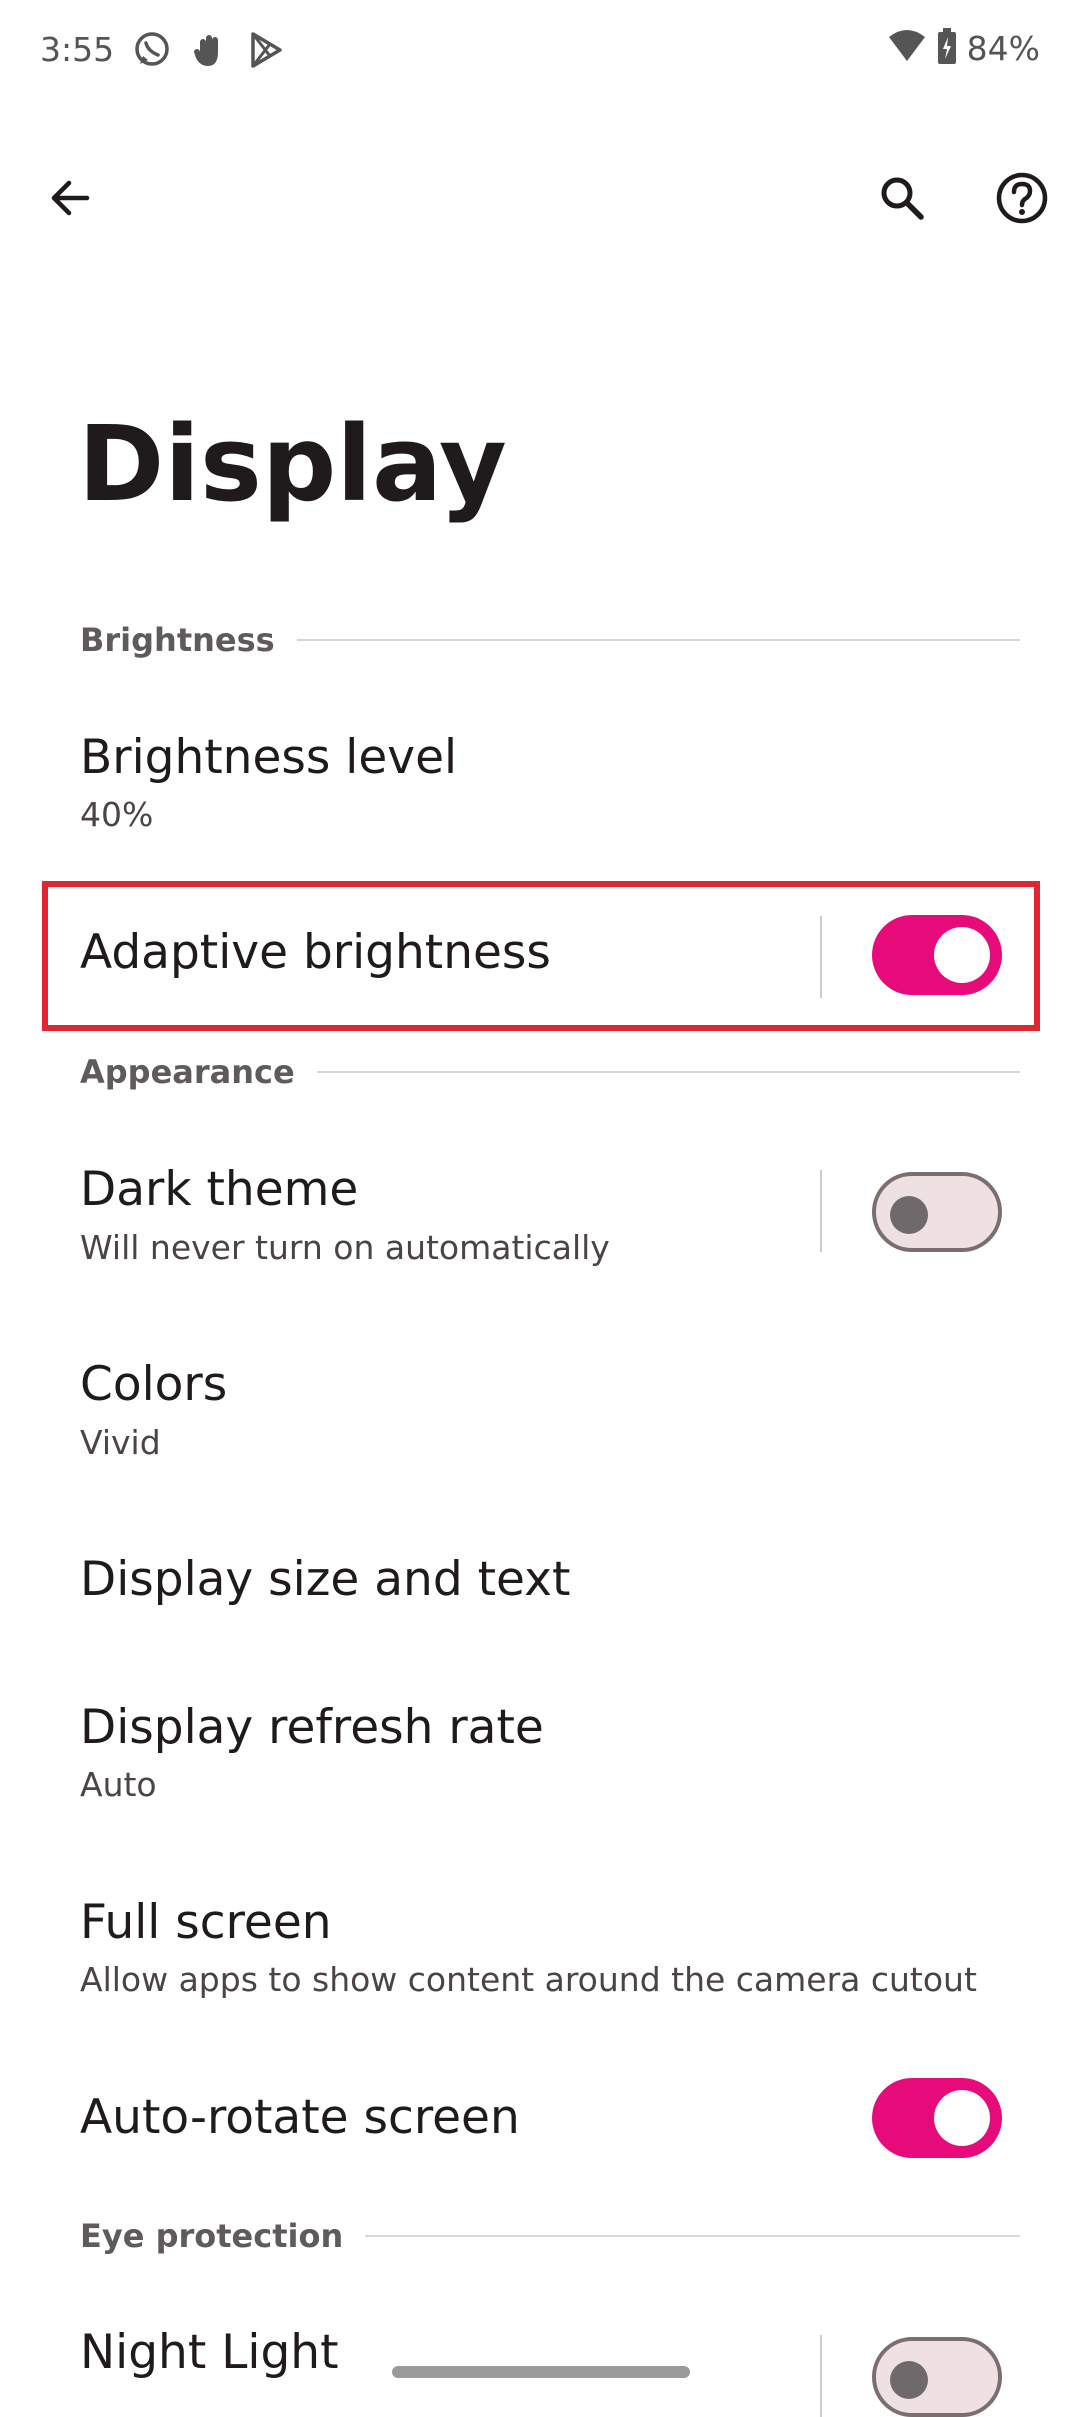 The width and height of the screenshot is (1080, 2417). What do you see at coordinates (266, 50) in the screenshot?
I see `play-store-icon` at bounding box center [266, 50].